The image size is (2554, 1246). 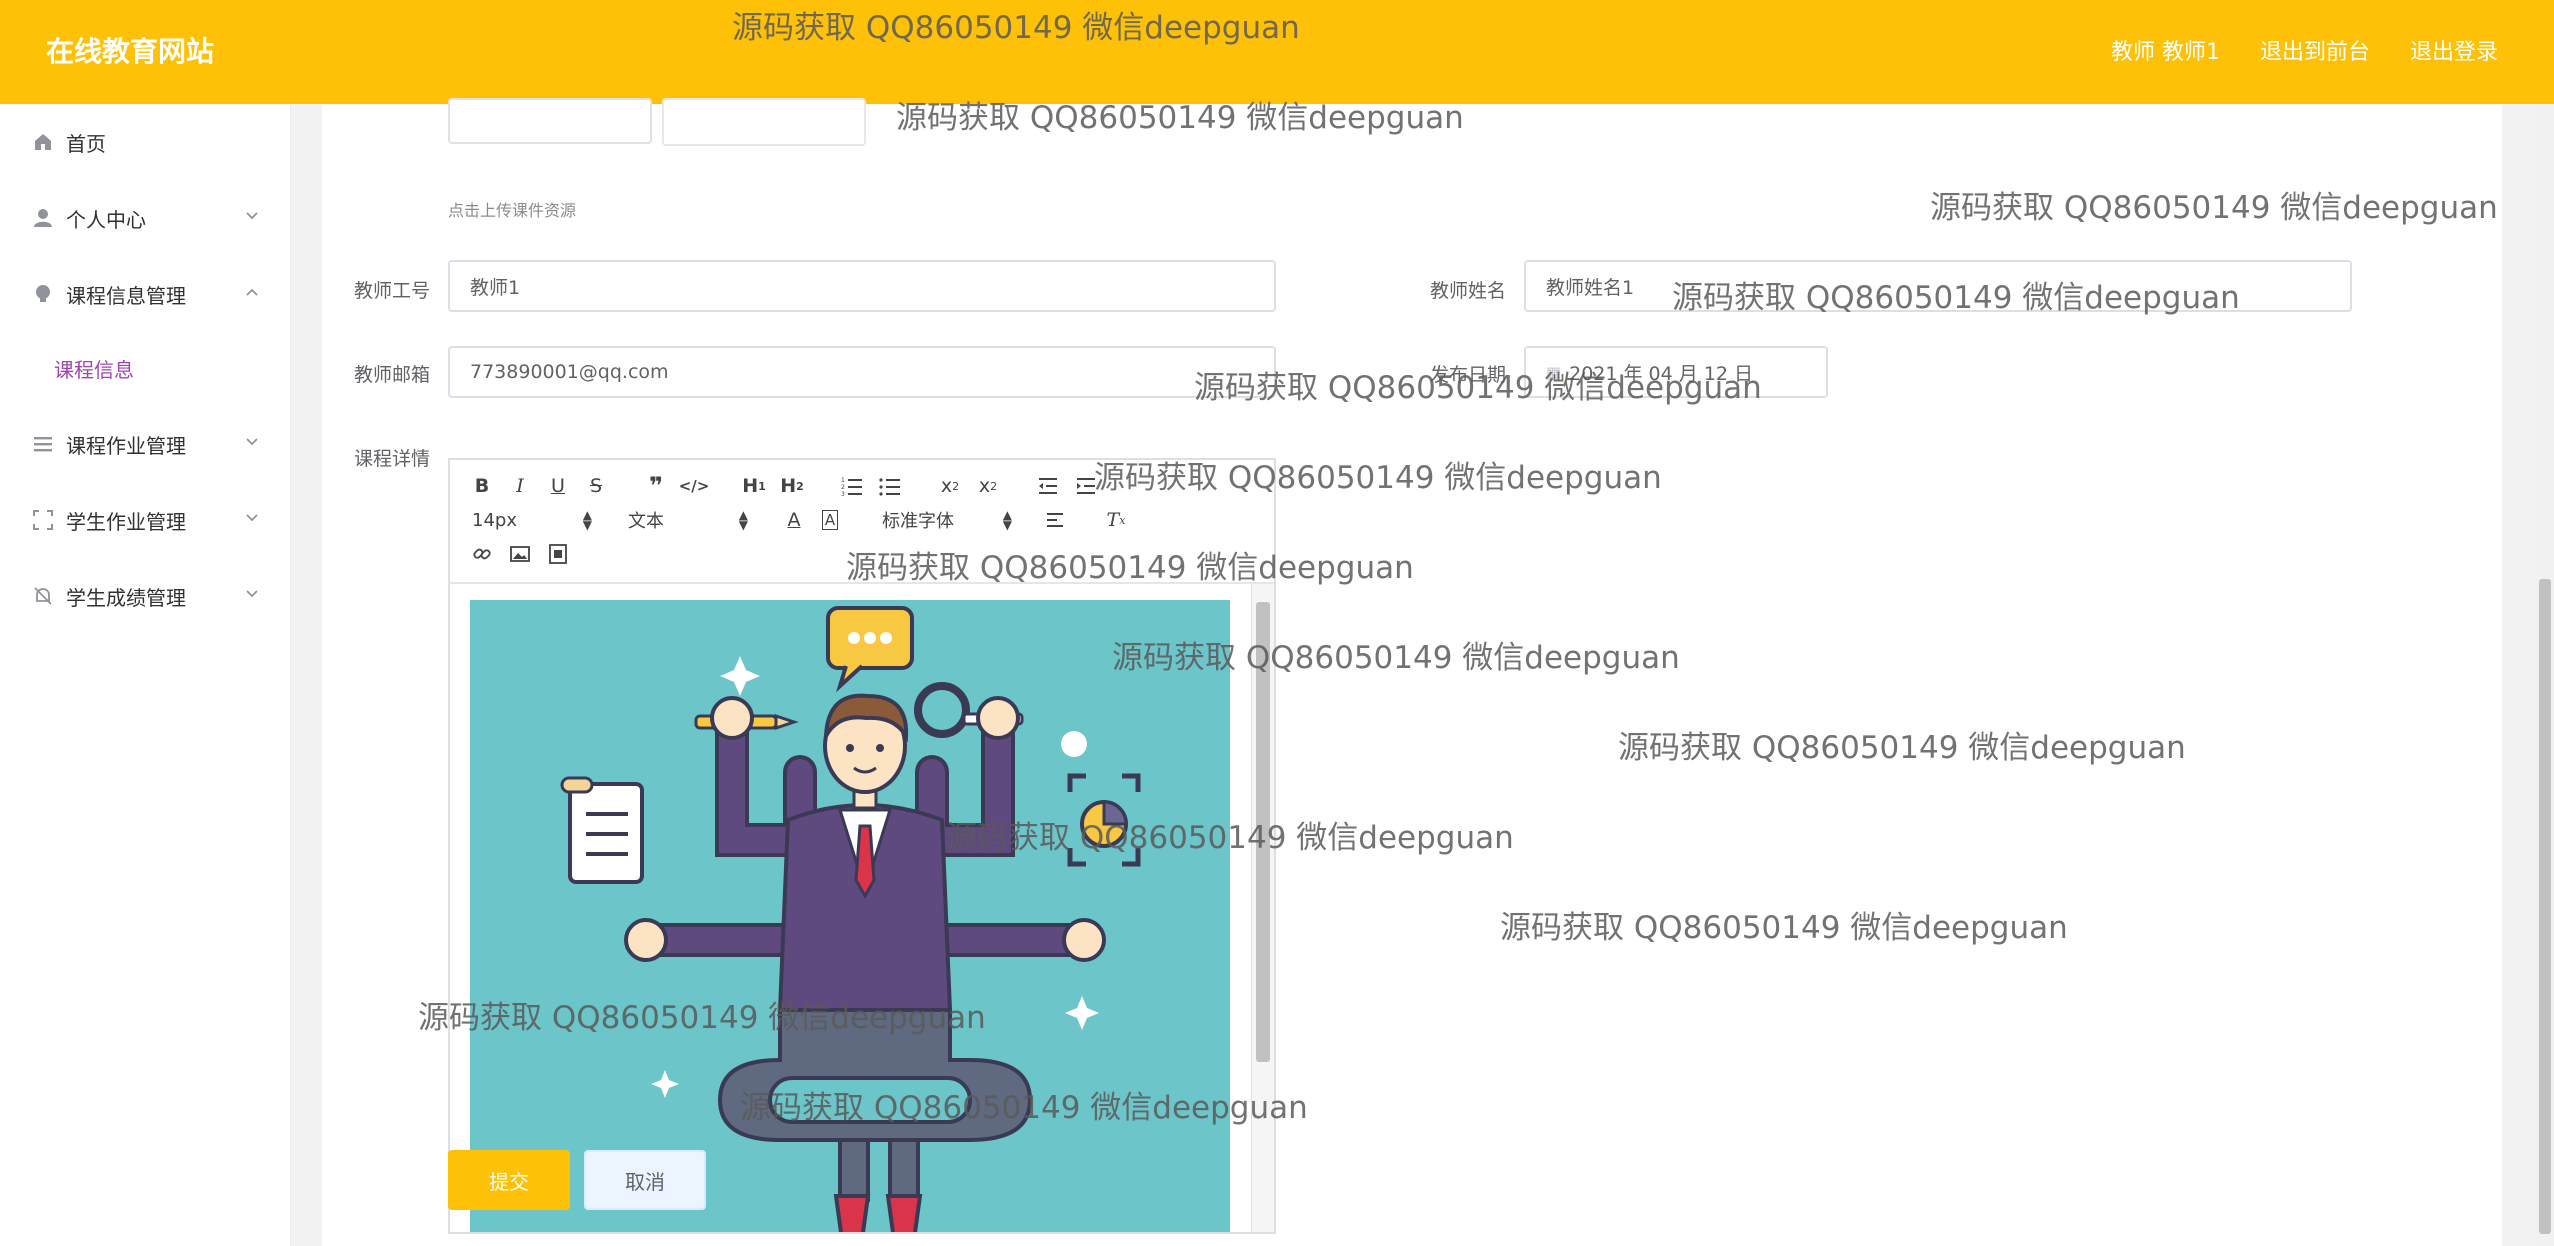 What do you see at coordinates (43, 444) in the screenshot?
I see `list-icon` at bounding box center [43, 444].